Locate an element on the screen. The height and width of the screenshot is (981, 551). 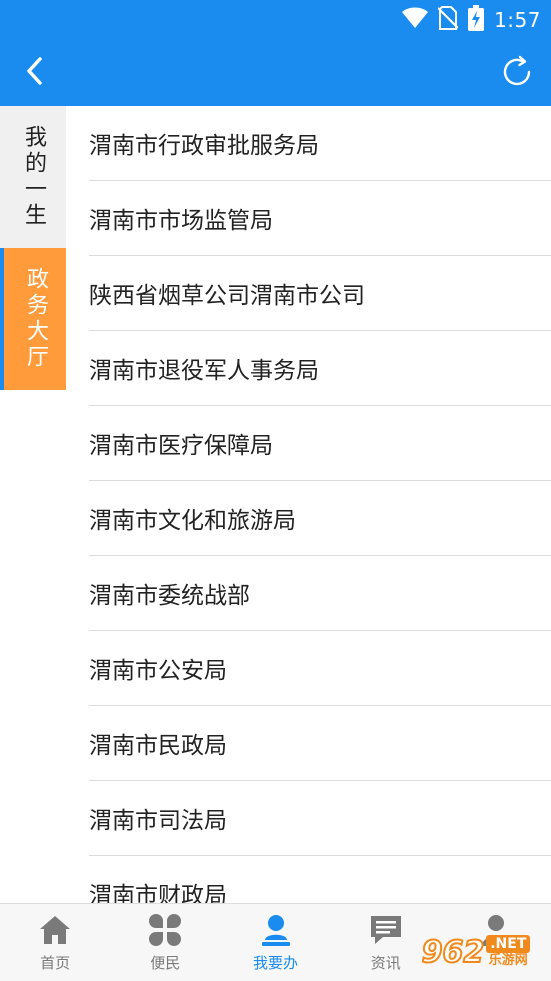
tab-home: 首页 is located at coordinates (55, 942).